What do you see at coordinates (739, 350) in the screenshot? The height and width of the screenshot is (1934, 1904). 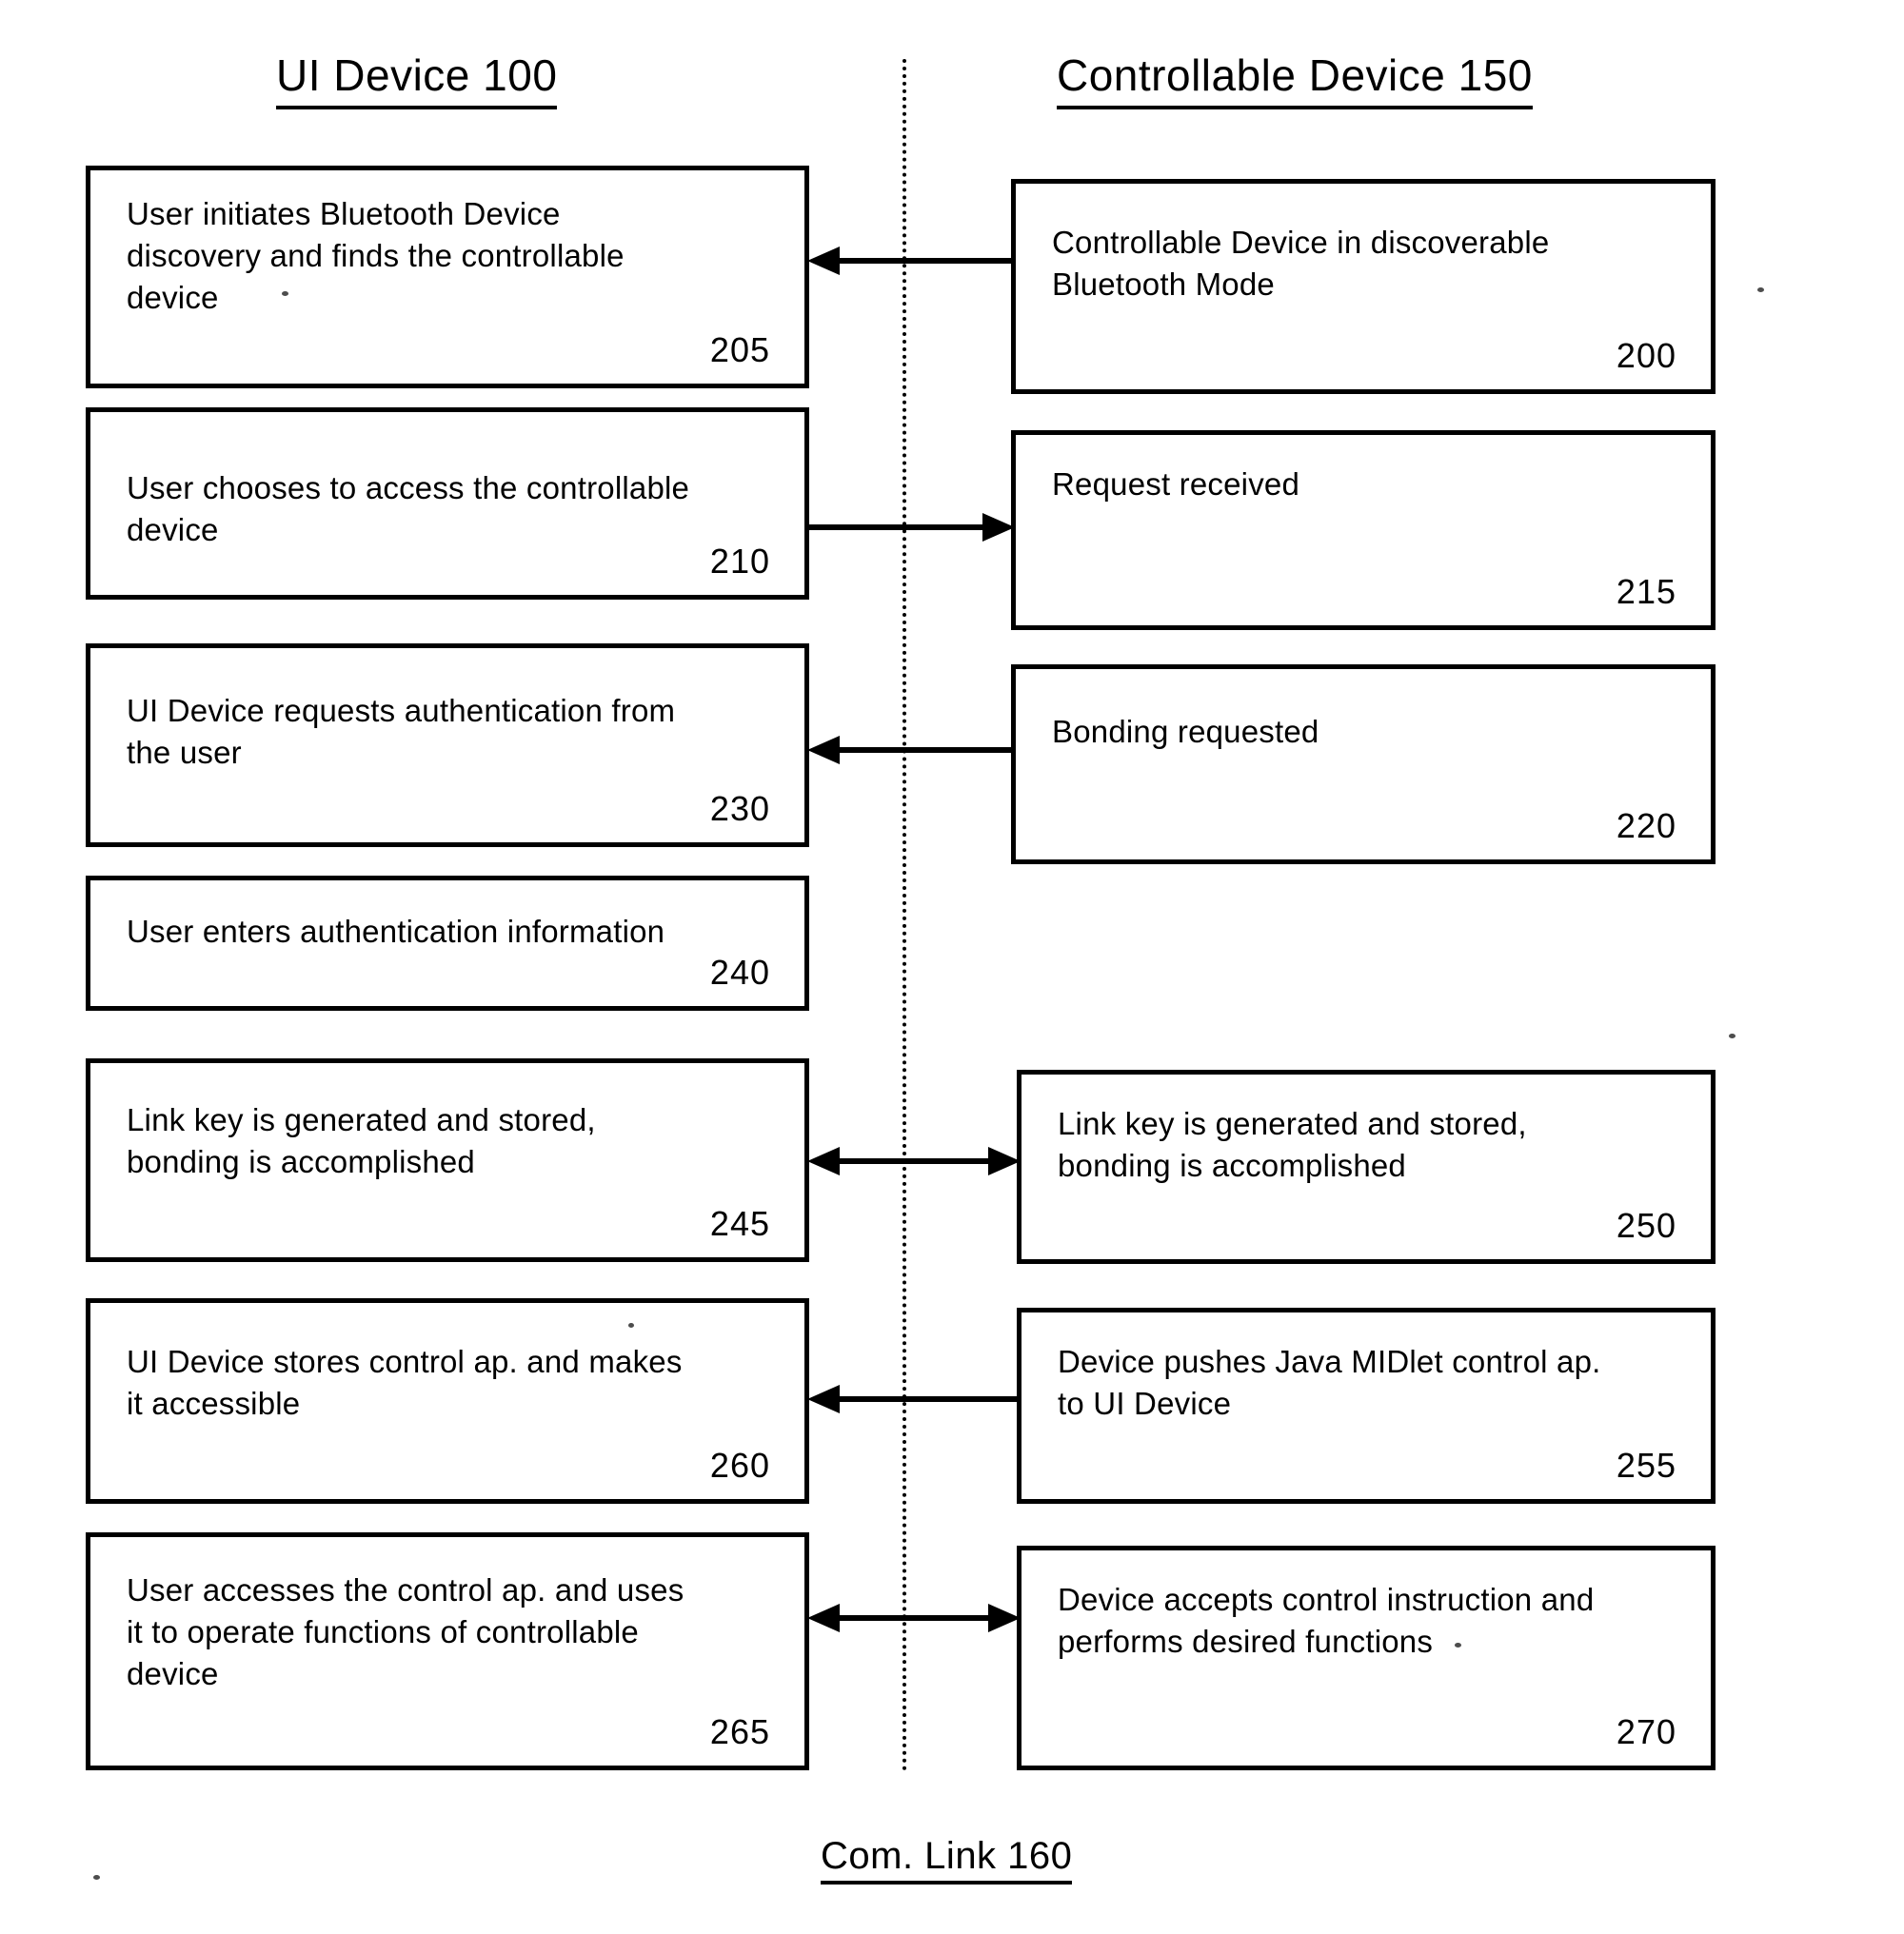 I see `process-box-205-number: 205` at bounding box center [739, 350].